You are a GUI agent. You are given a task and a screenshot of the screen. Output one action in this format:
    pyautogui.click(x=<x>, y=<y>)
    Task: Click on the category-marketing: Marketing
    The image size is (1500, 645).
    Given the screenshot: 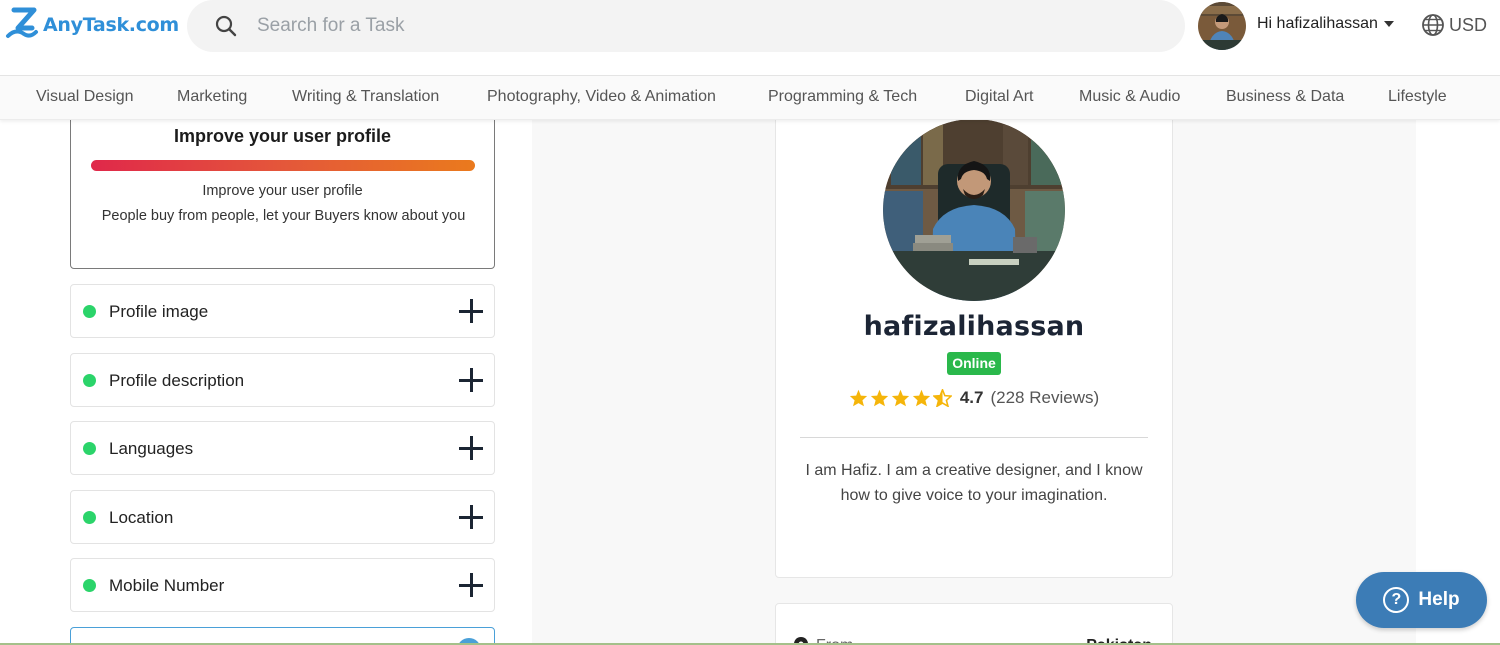 What is the action you would take?
    pyautogui.click(x=212, y=97)
    